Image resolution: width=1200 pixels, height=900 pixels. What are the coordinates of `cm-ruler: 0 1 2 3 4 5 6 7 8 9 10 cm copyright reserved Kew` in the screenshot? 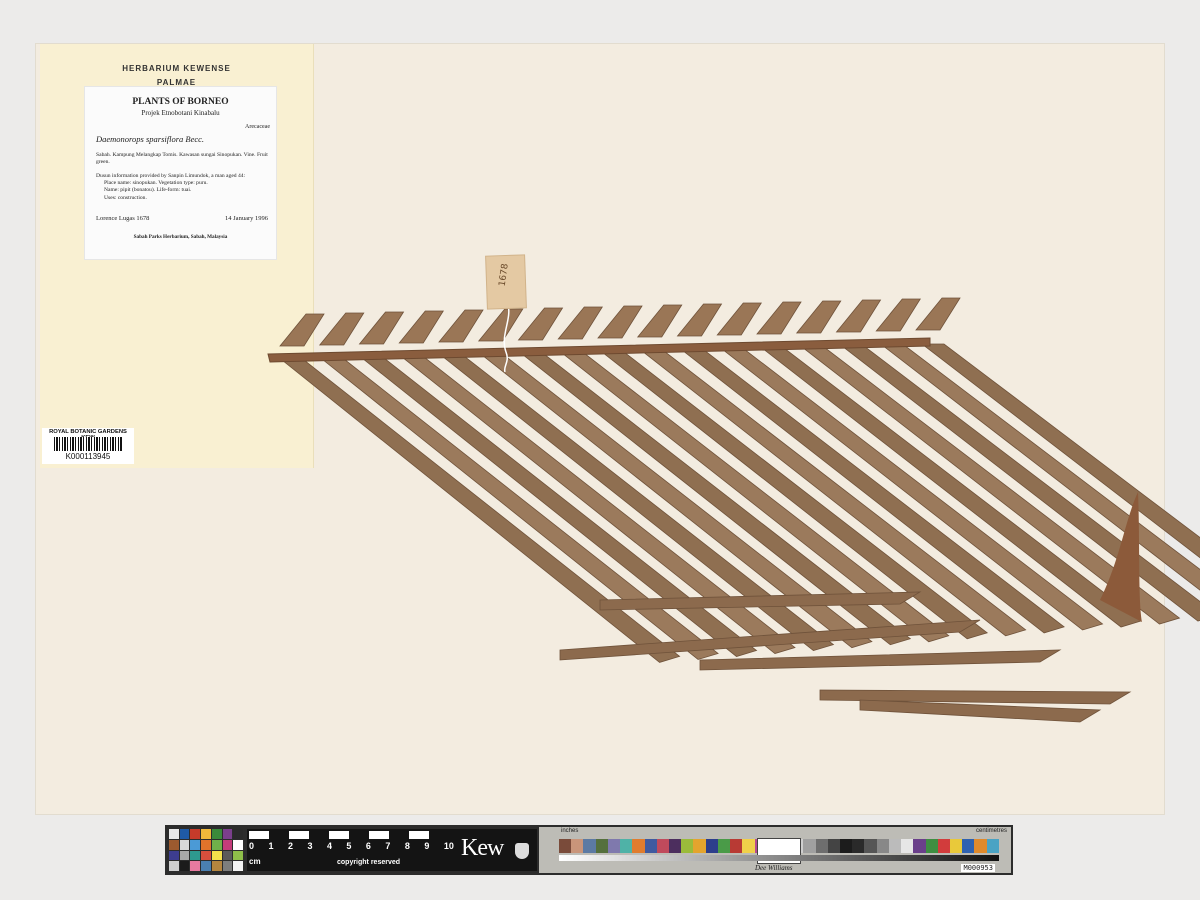 It's located at (392, 850).